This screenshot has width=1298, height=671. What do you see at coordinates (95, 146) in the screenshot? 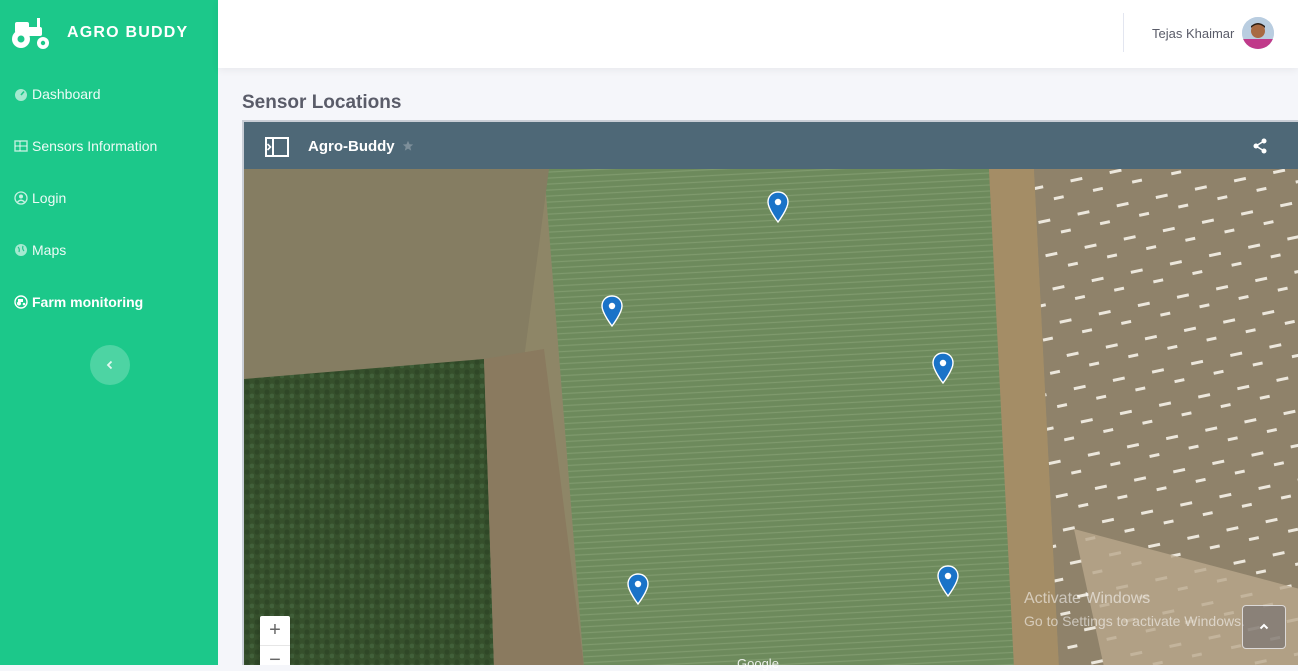
I see `sidebar-item-label: Sensors Information` at bounding box center [95, 146].